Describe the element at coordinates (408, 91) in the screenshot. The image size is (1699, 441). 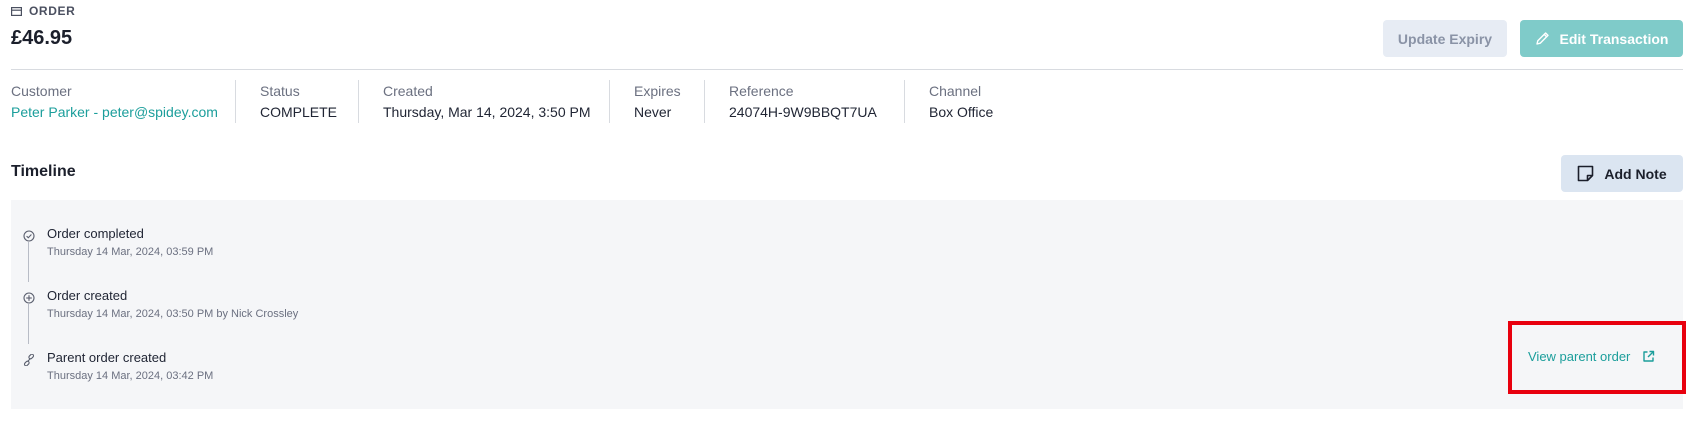
I see `created-label: Created` at that location.